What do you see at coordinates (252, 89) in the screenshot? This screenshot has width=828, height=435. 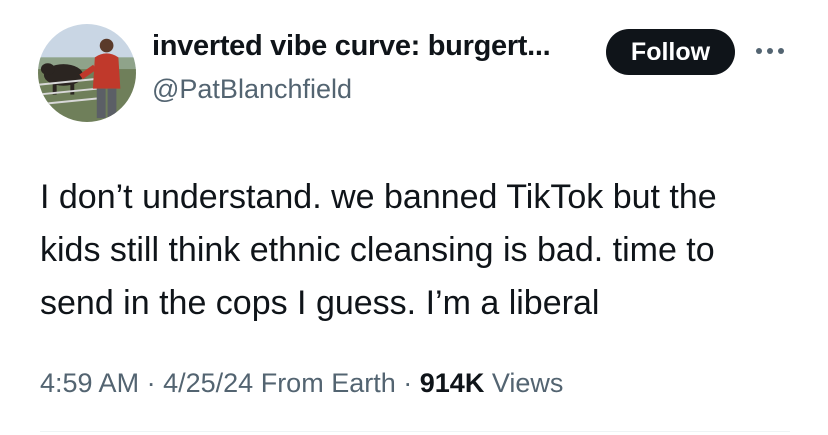 I see `author-handle: @PatBlanchfield` at bounding box center [252, 89].